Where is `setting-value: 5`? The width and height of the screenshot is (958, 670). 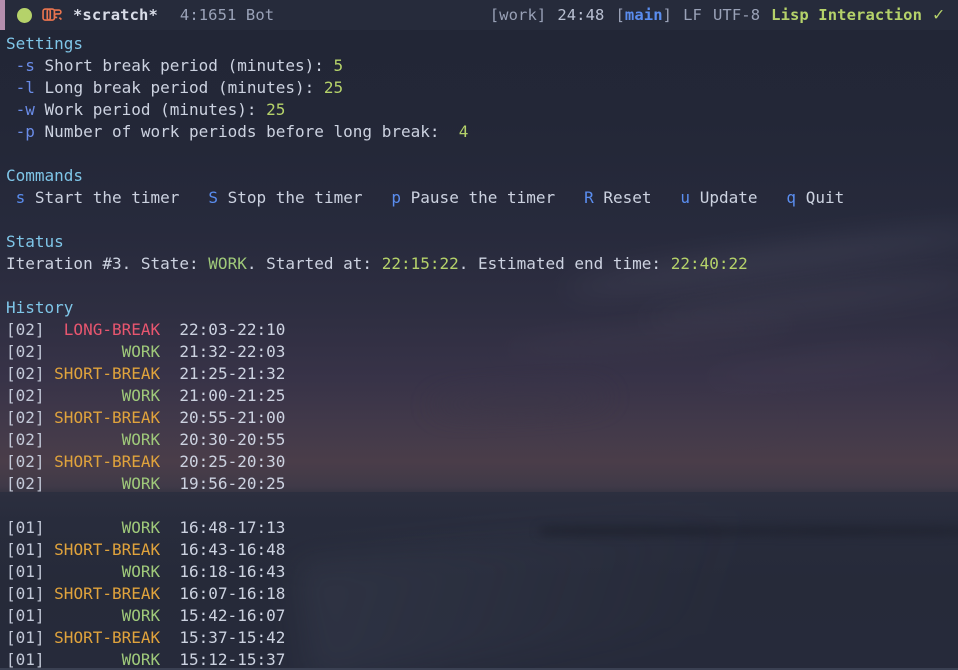
setting-value: 5 is located at coordinates (339, 65).